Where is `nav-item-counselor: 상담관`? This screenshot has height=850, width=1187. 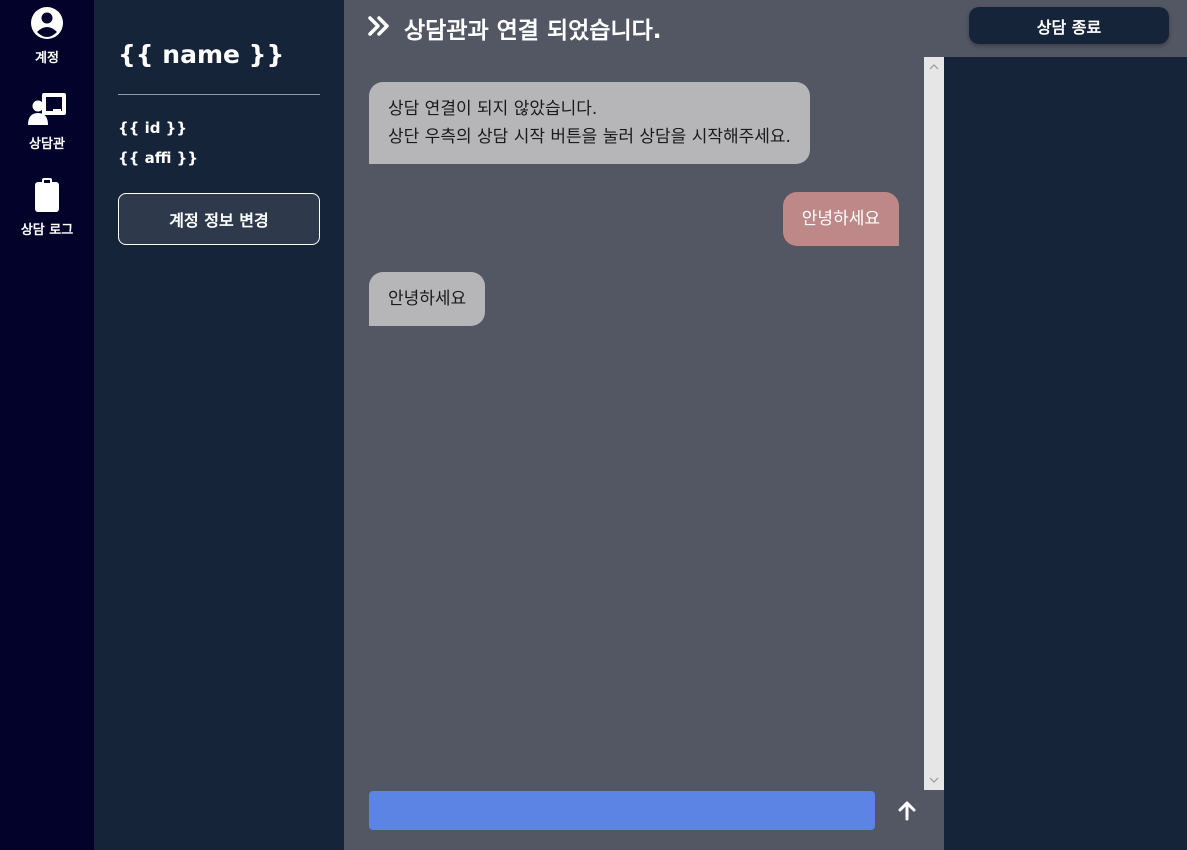 nav-item-counselor: 상담관 is located at coordinates (47, 121).